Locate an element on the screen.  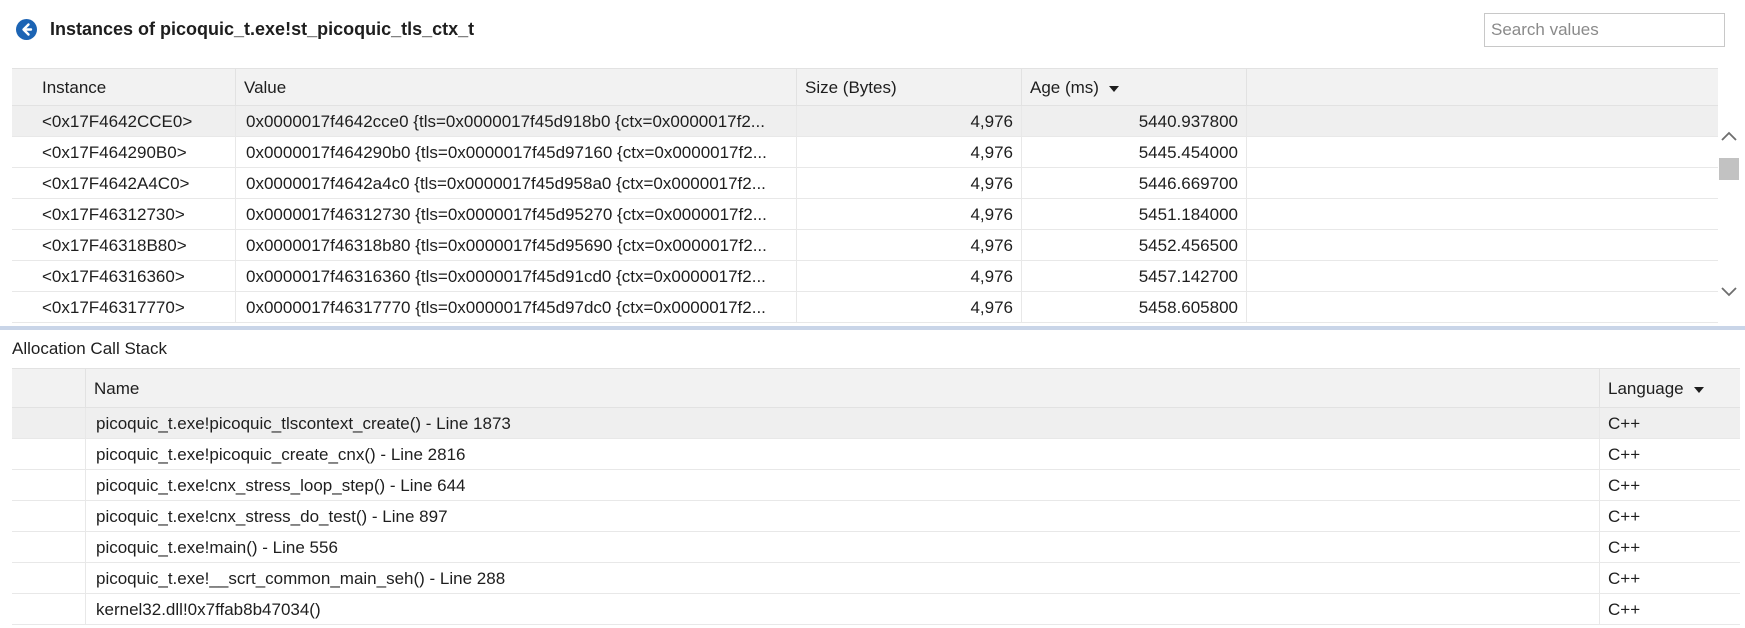
chevron-down-icon is located at coordinates (1729, 291).